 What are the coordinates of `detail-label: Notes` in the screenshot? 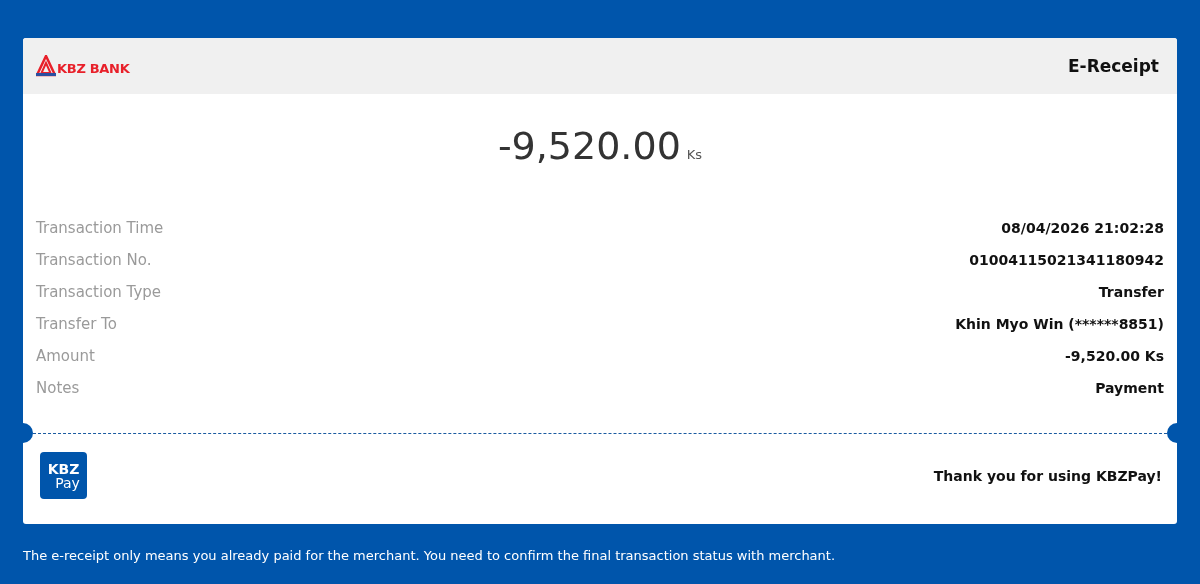 It's located at (58, 388).